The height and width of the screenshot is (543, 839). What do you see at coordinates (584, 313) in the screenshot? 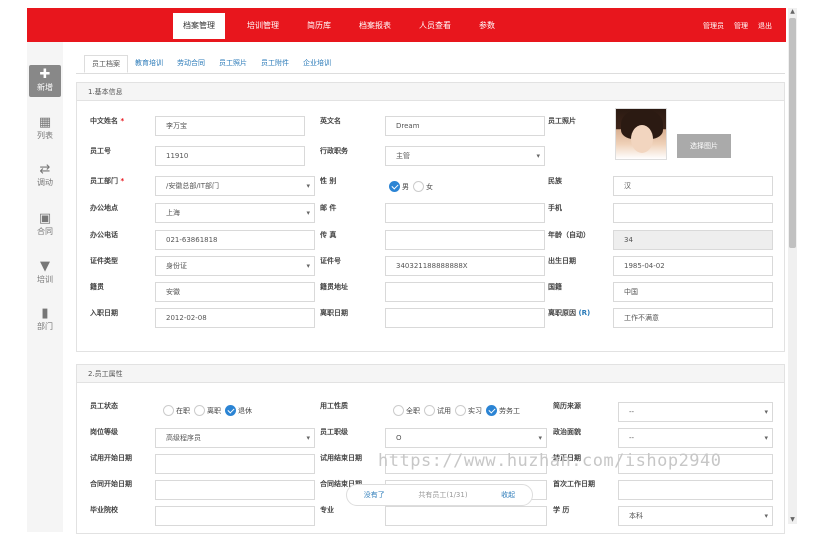
I see `leave-reason-flag: (R)` at bounding box center [584, 313].